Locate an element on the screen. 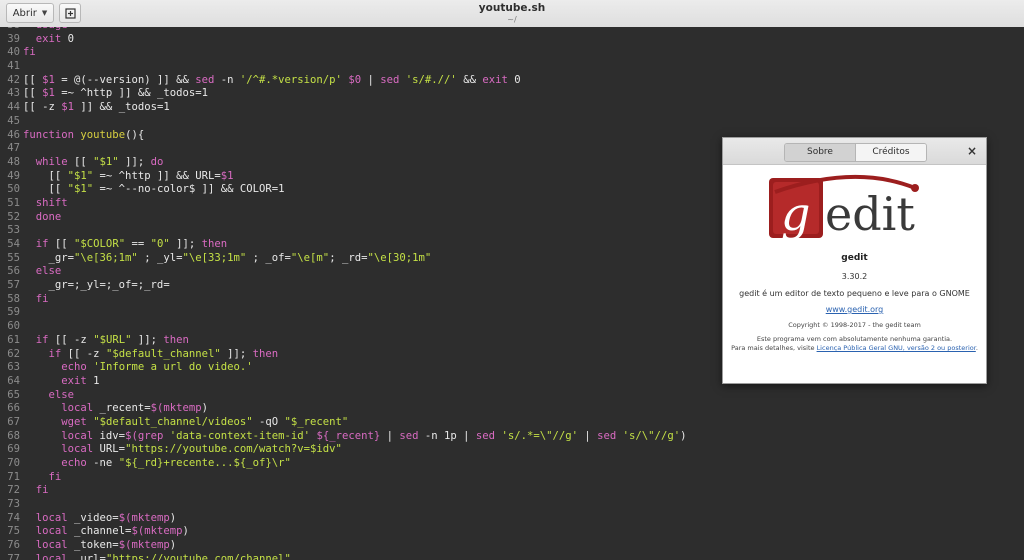  line-number: 49 is located at coordinates (13, 175).